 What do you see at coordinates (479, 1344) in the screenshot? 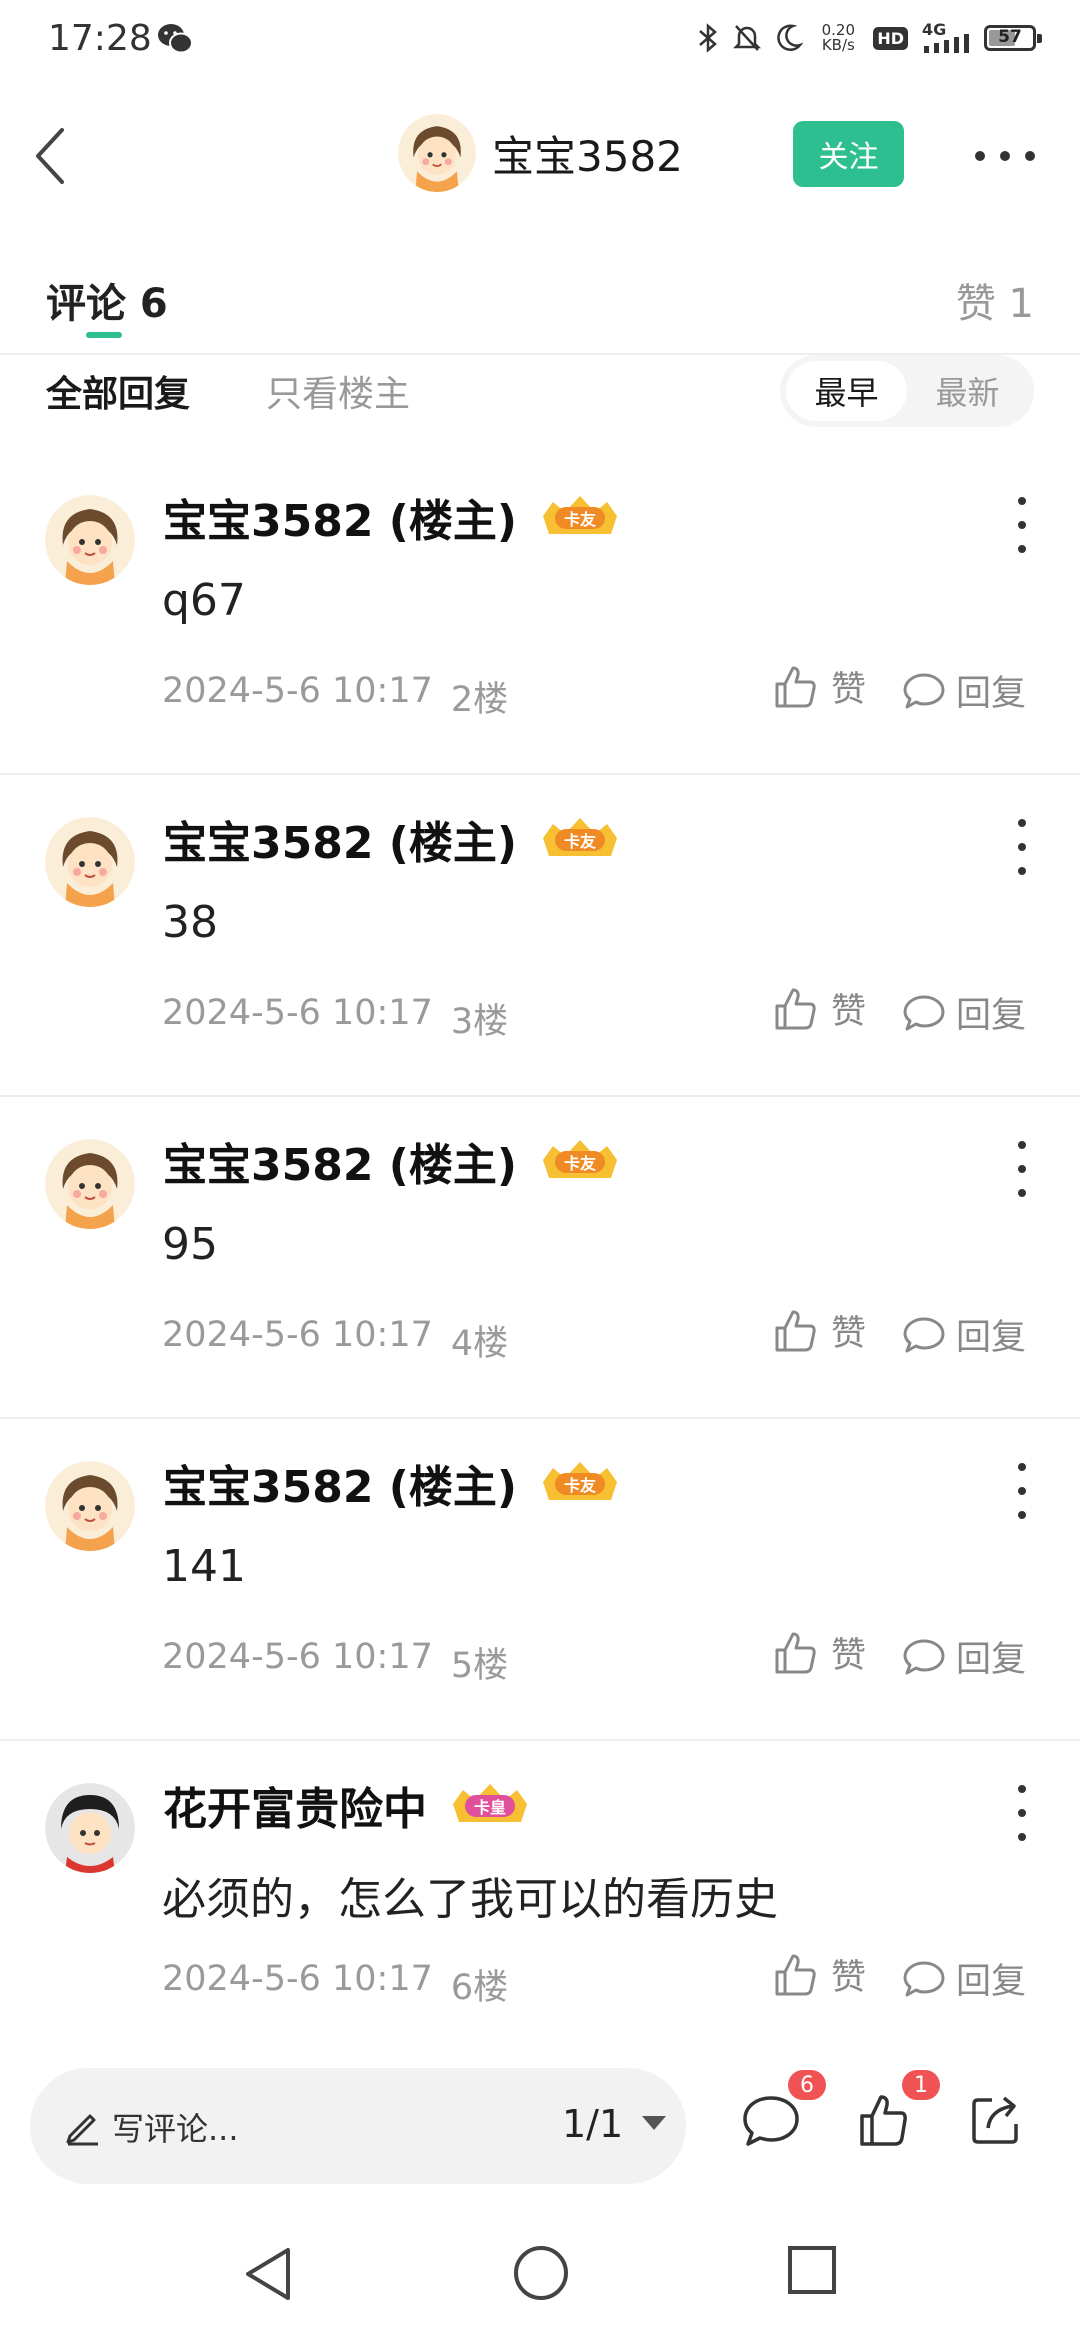
I see `comment-floor: 4楼` at bounding box center [479, 1344].